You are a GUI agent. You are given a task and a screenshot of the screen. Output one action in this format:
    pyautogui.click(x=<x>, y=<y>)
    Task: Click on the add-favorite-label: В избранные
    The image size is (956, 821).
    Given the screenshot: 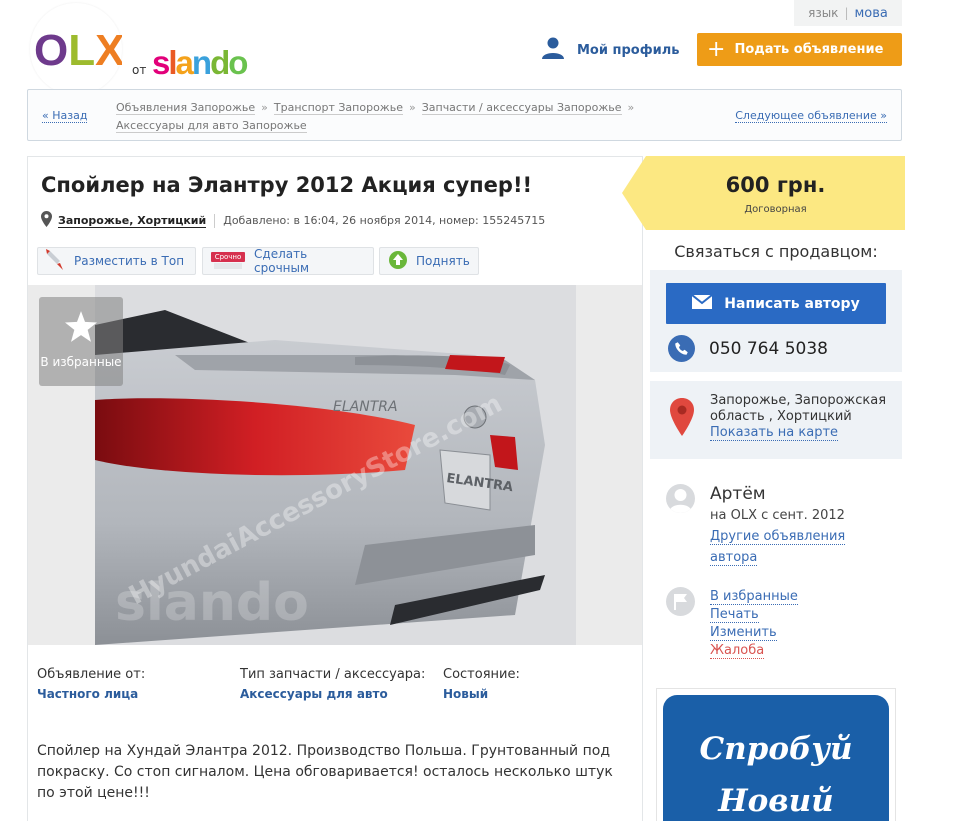 What is the action you would take?
    pyautogui.click(x=754, y=597)
    